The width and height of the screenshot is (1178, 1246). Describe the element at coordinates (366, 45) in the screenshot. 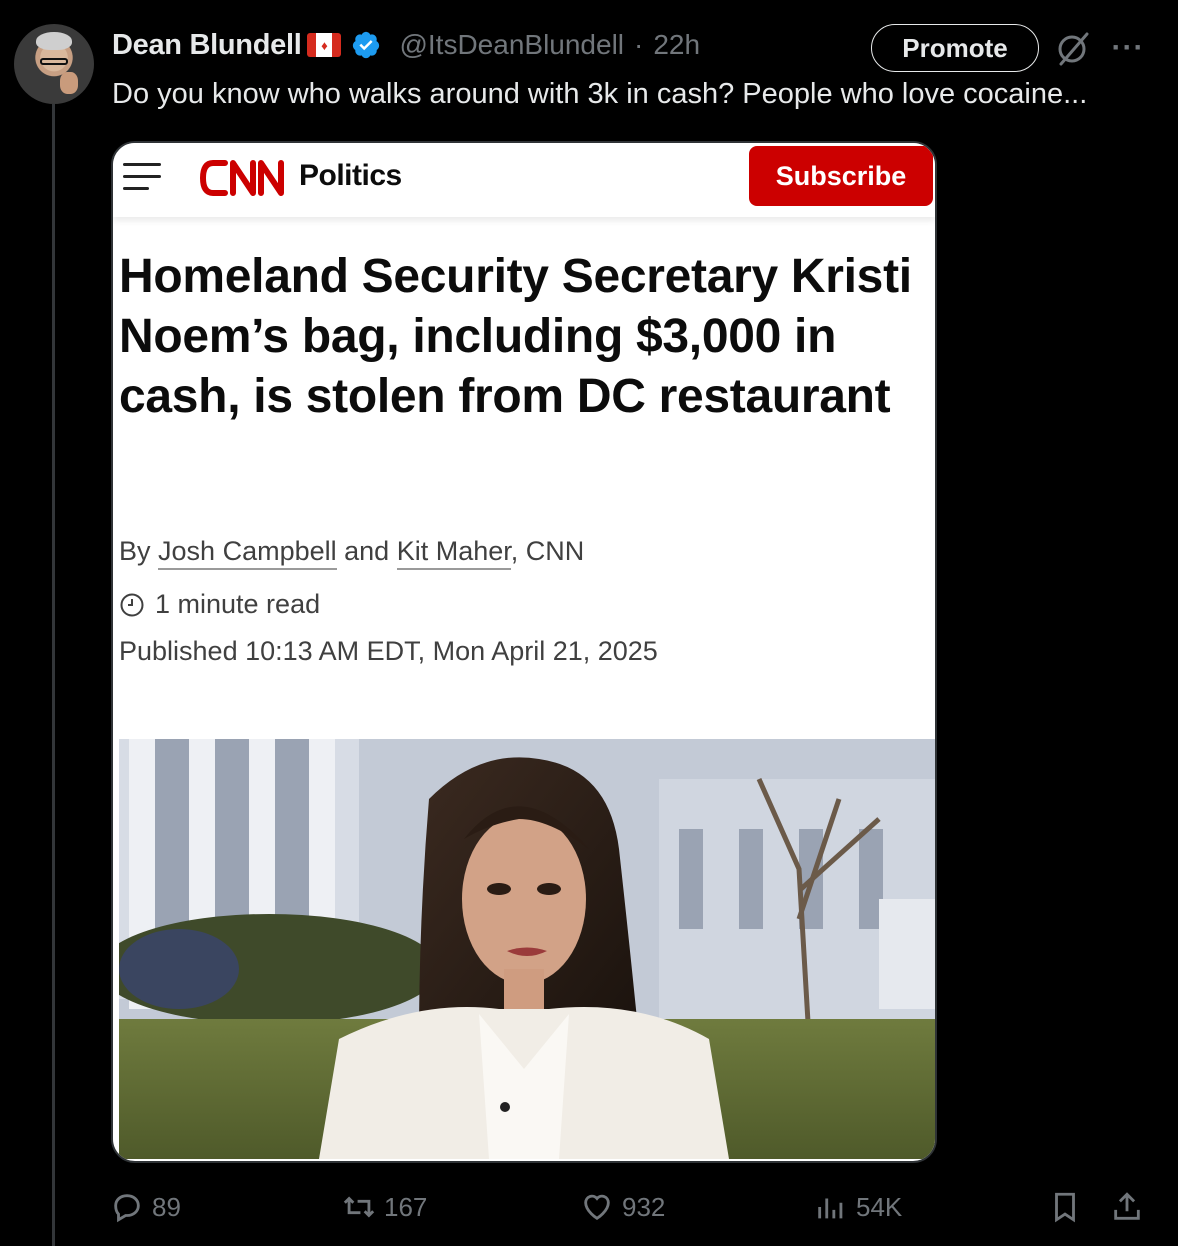

I see `verified-badge-icon` at that location.